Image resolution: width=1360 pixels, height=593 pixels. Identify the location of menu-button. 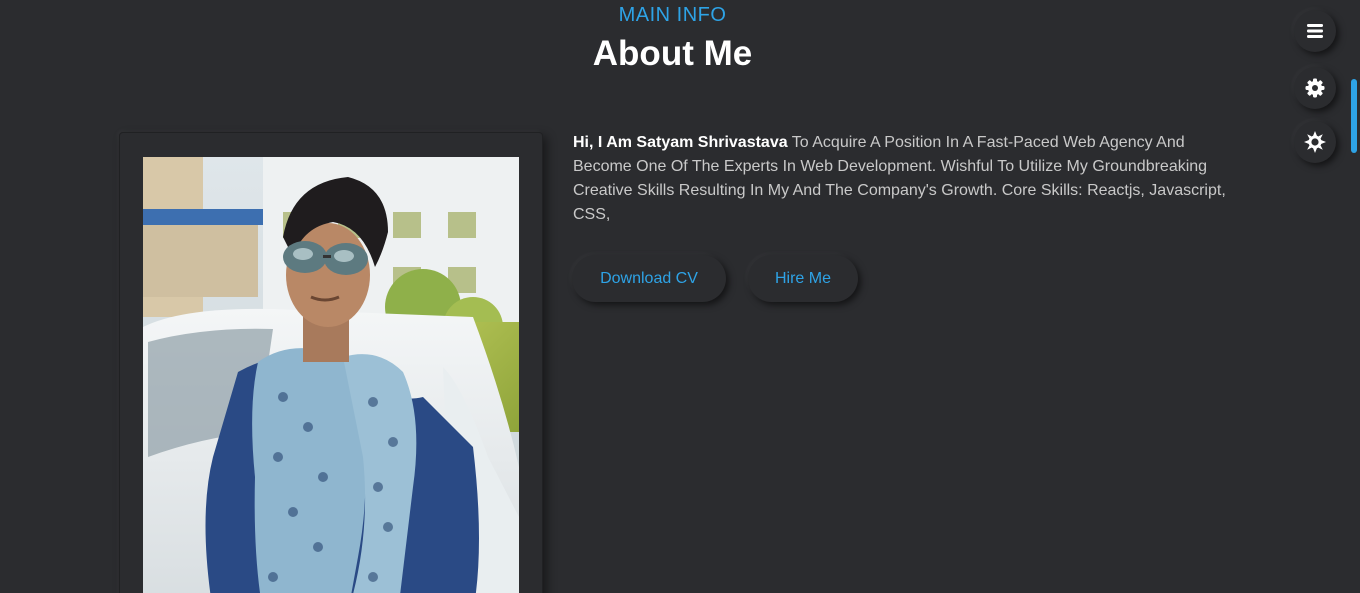
(1315, 31).